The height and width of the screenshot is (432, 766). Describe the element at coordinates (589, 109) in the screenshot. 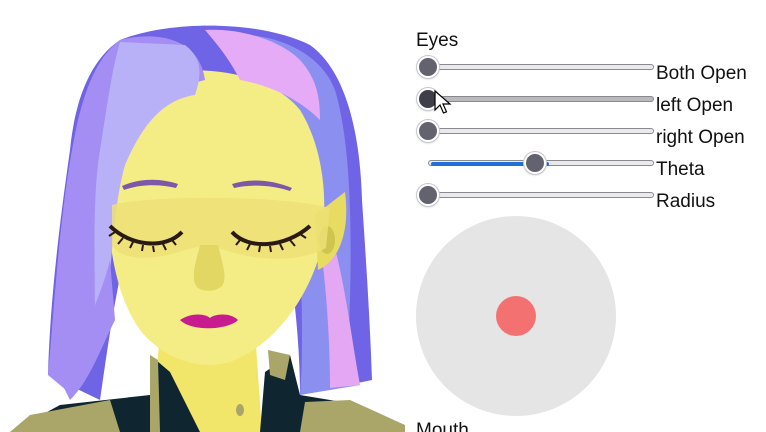

I see `slider-left-open: left Open` at that location.